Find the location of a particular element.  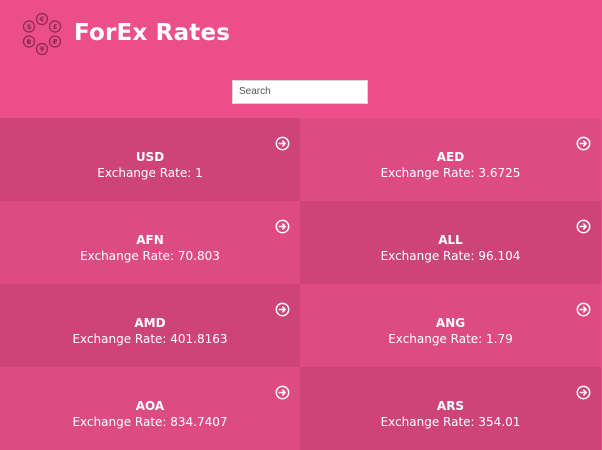

currency-code: USD is located at coordinates (150, 156).